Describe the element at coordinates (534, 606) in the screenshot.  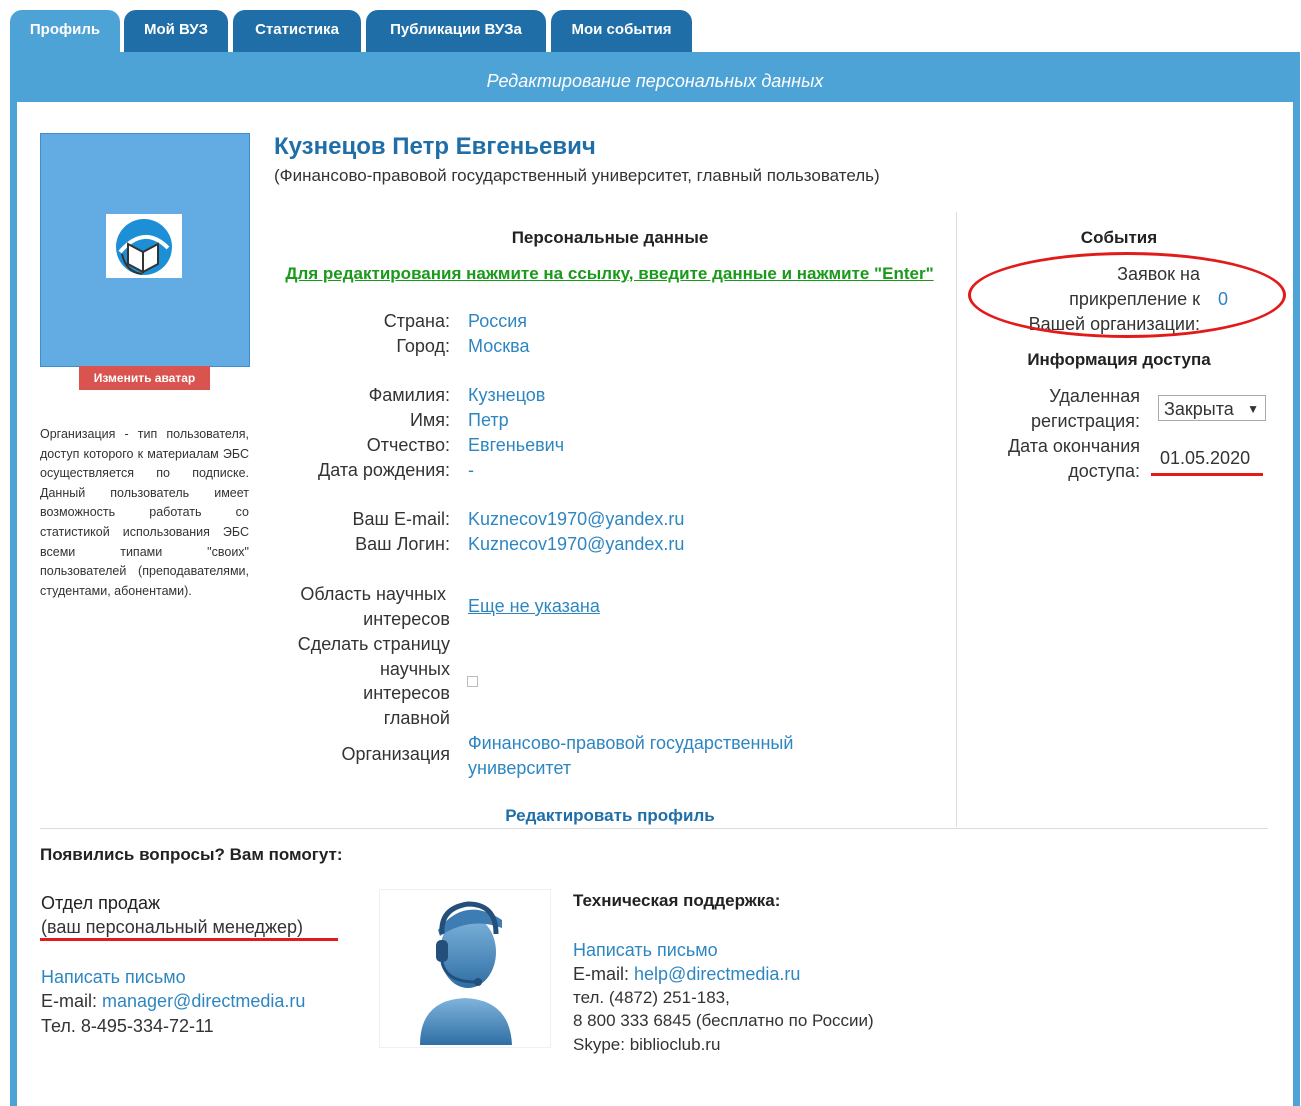
I see `interests-link: Еще не указана` at that location.